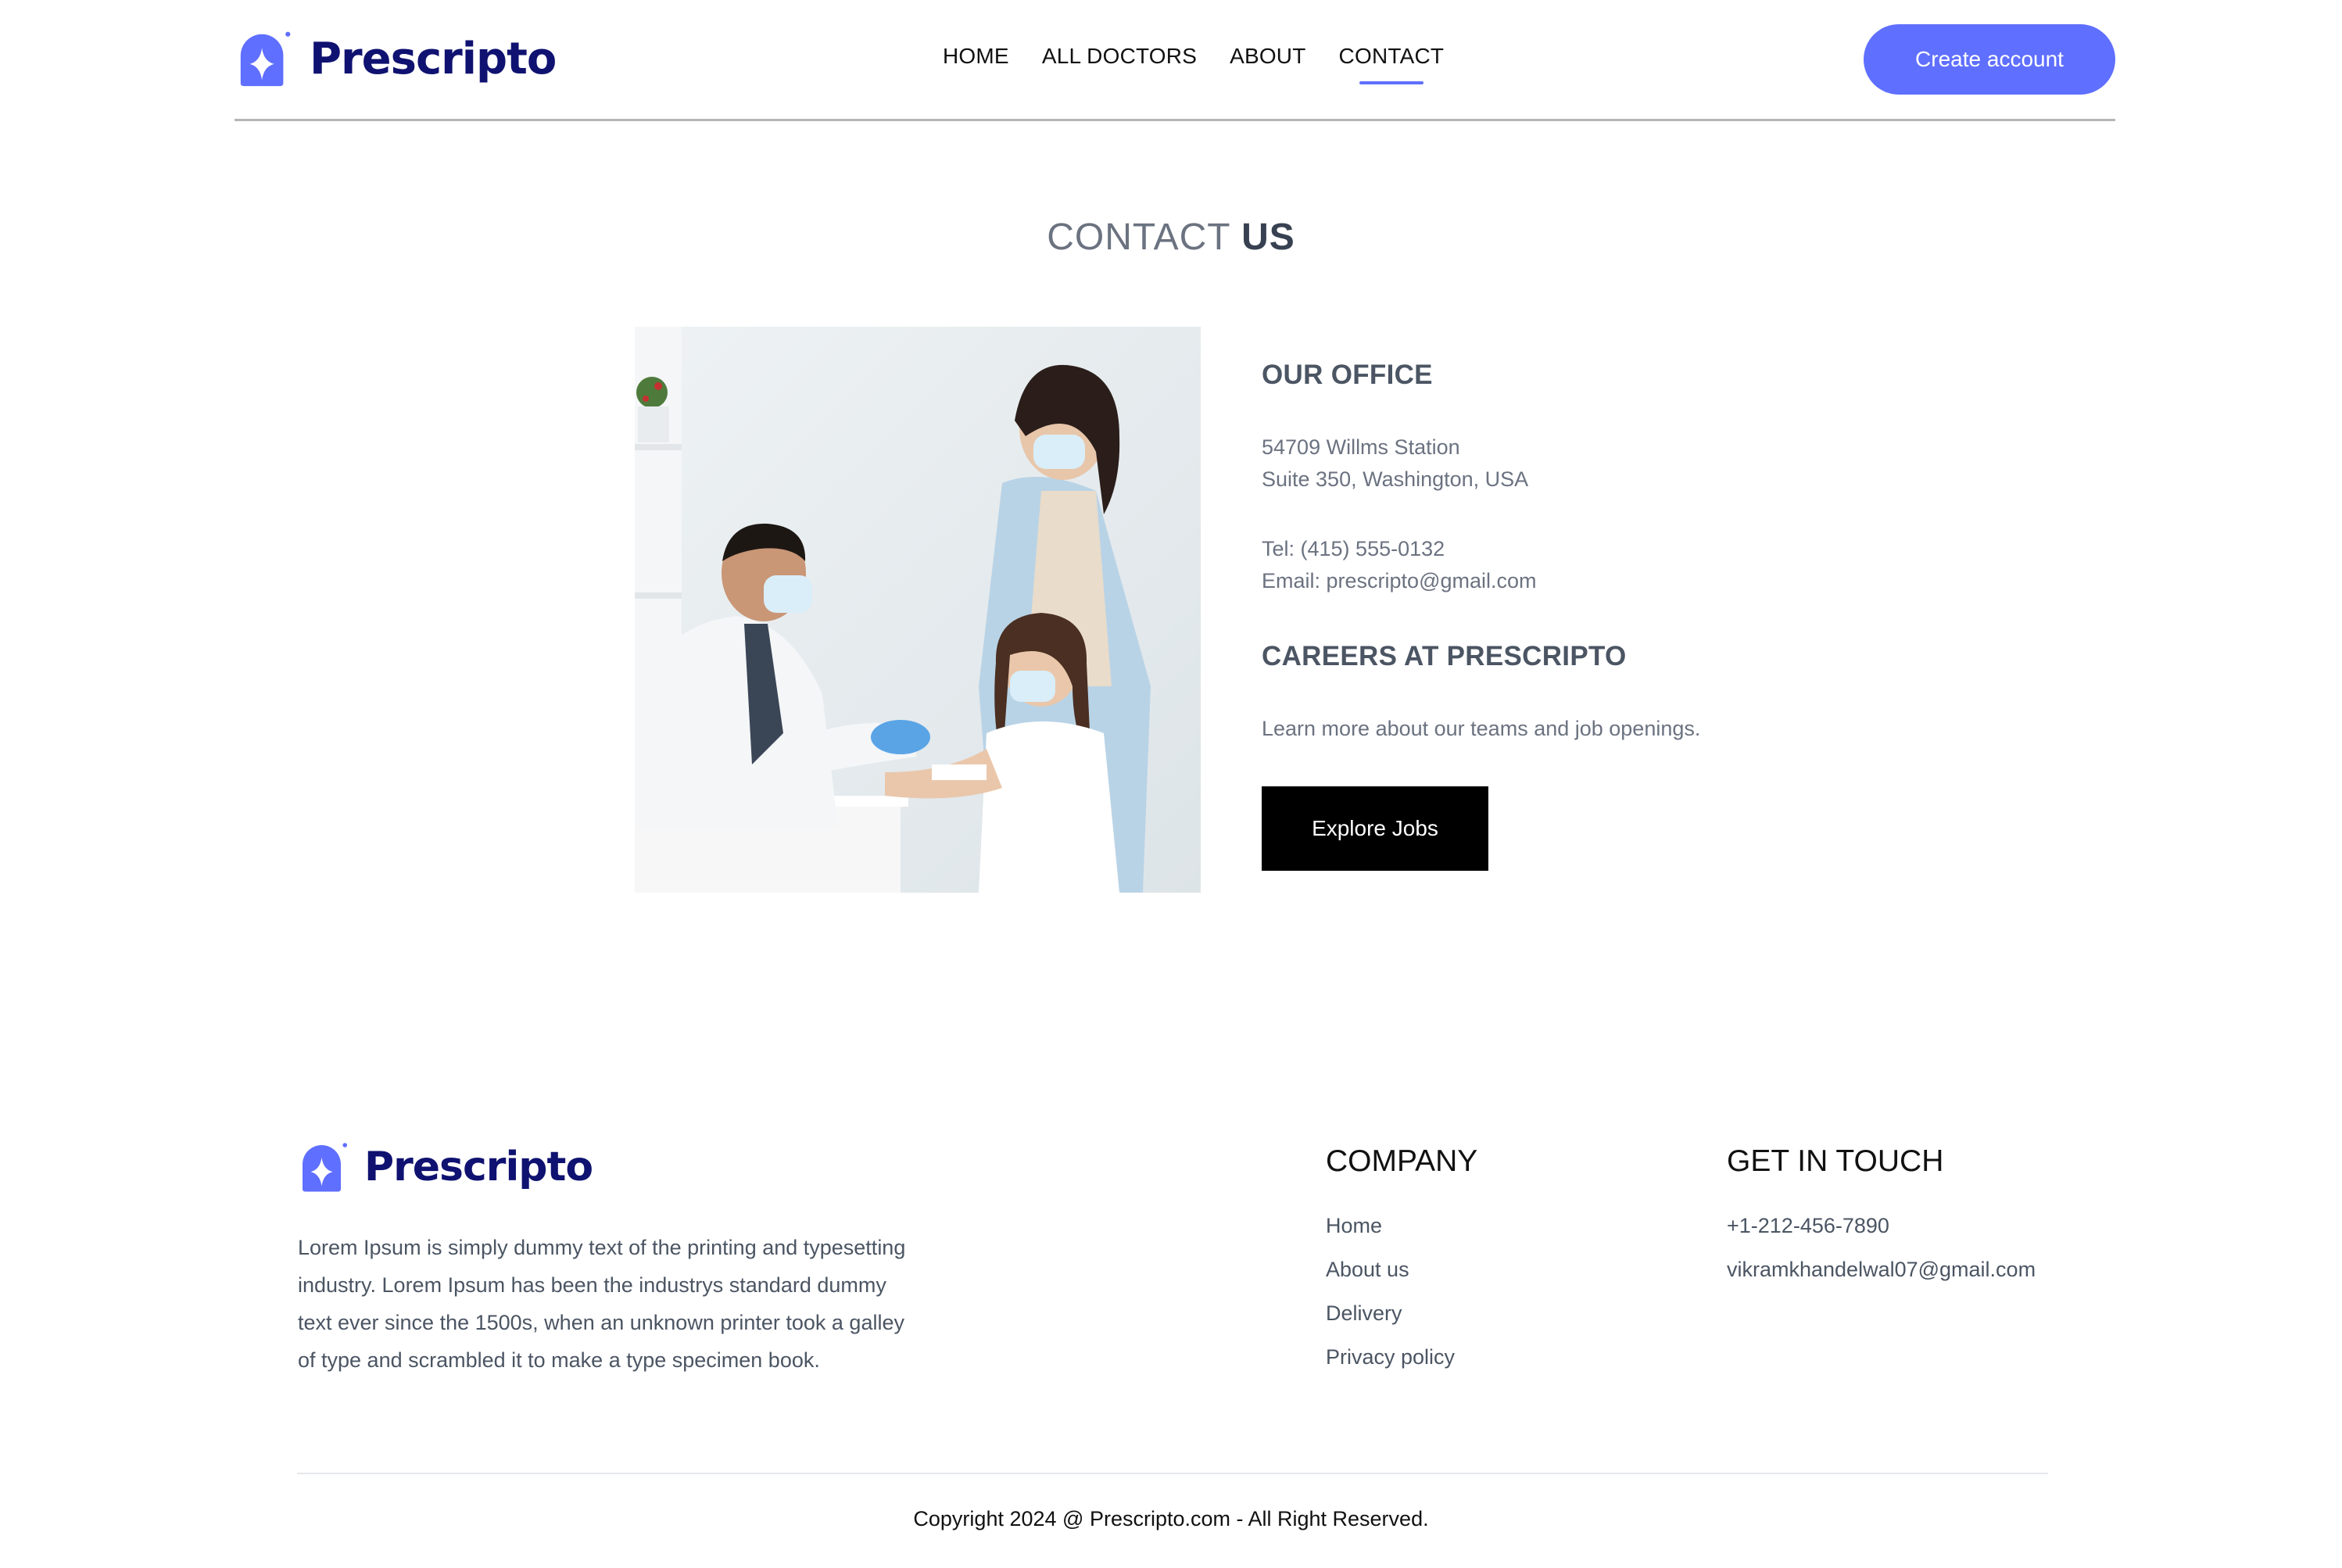  What do you see at coordinates (1882, 1269) in the screenshot?
I see `footer-email: vikramkhandelwal07@gmail.com` at bounding box center [1882, 1269].